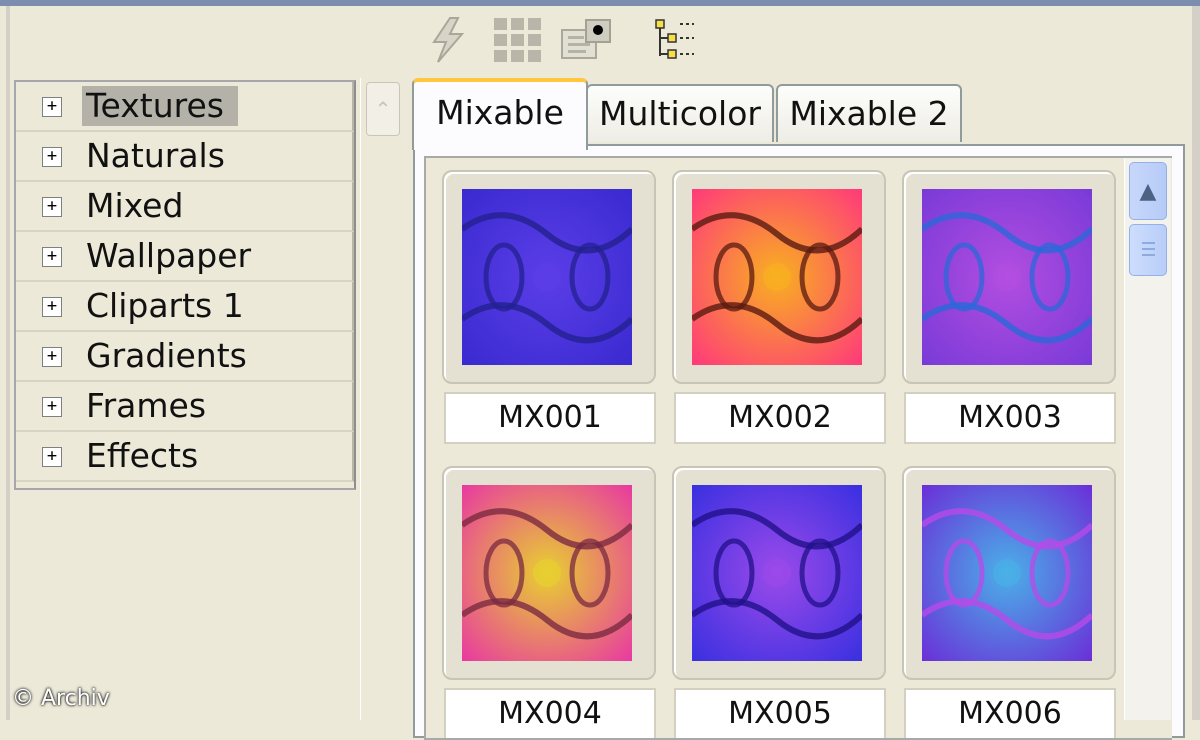 The width and height of the screenshot is (1200, 740). I want to click on tab-bar: Mixable Multicolor Mixable 2, so click(690, 114).